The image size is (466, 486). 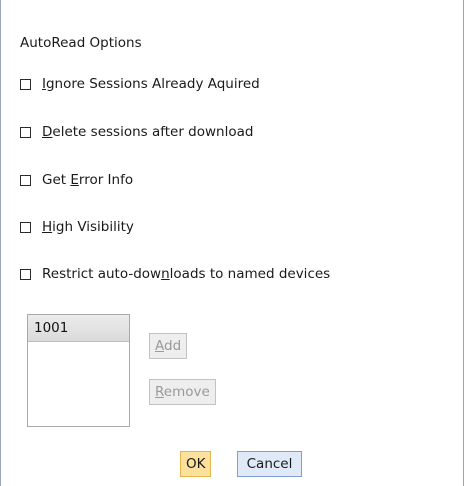 I want to click on ignore-sessions-label: Ignore Sessions Already Aquired, so click(x=151, y=84).